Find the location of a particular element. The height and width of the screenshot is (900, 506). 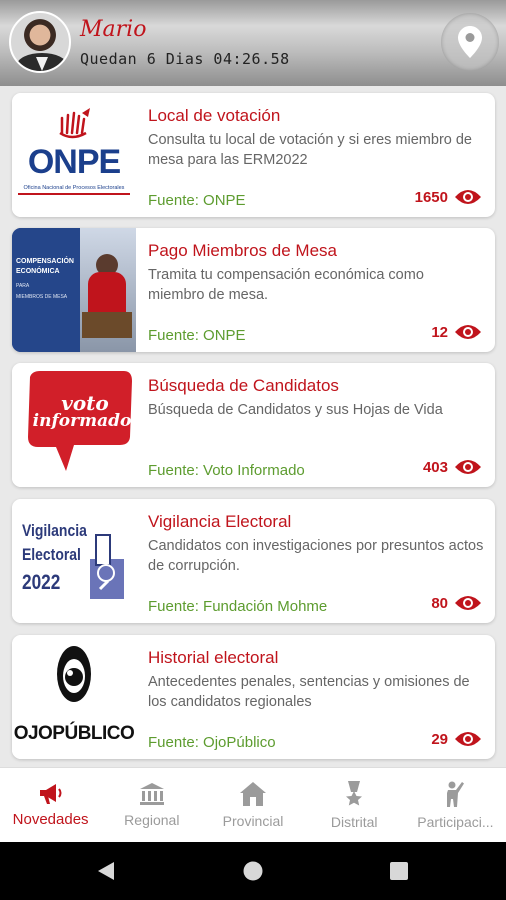

nav-label: Regional is located at coordinates (152, 820).